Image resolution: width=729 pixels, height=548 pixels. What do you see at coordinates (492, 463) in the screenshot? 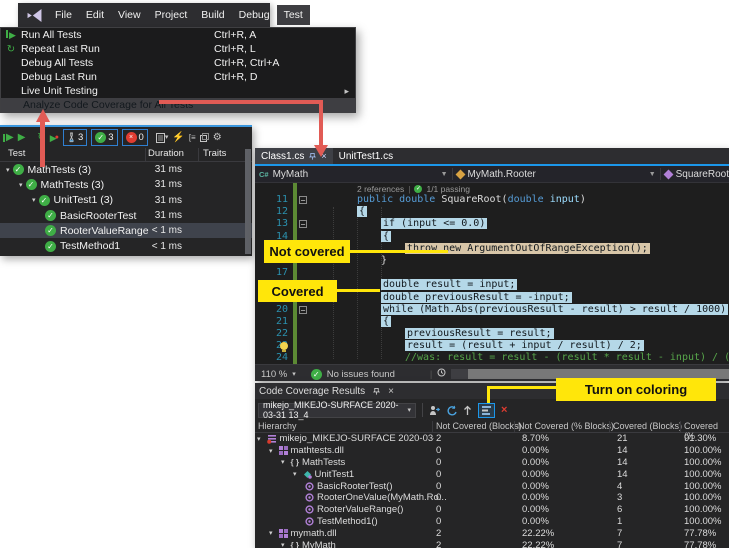
I see `coverage-row: ▾ { } MathTests 0 0.00% 14 100.00%` at bounding box center [492, 463].